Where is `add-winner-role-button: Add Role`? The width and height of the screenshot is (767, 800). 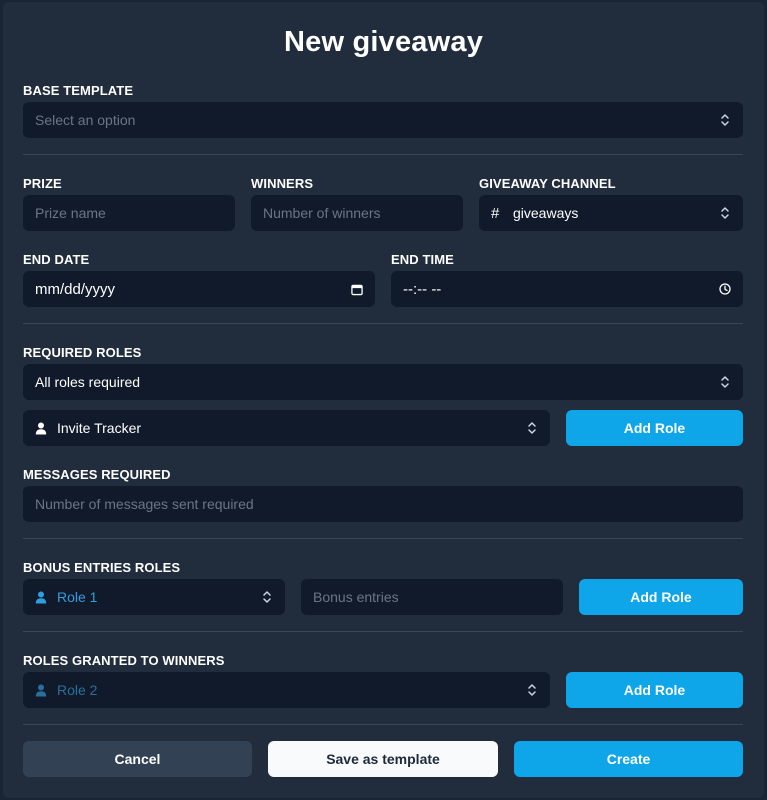 add-winner-role-button: Add Role is located at coordinates (654, 690).